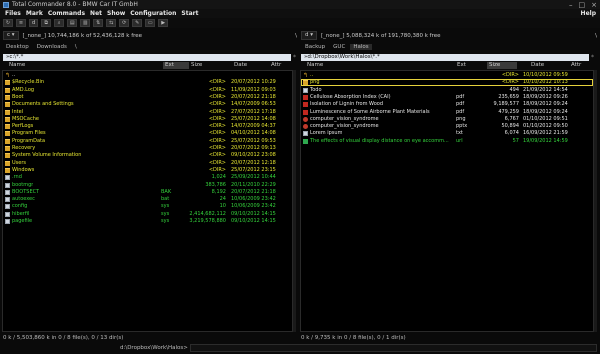  Describe the element at coordinates (147, 214) in the screenshot. I see `file-row: hiberfil sys 2,414,682,112 09/10/2012 14:15` at that location.